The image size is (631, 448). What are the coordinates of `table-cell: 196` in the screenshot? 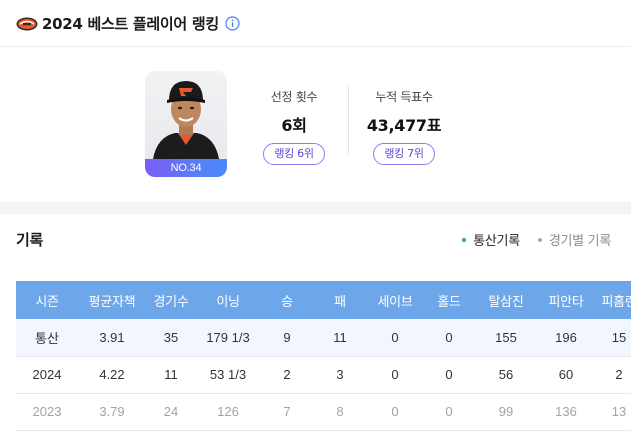 It's located at (566, 338).